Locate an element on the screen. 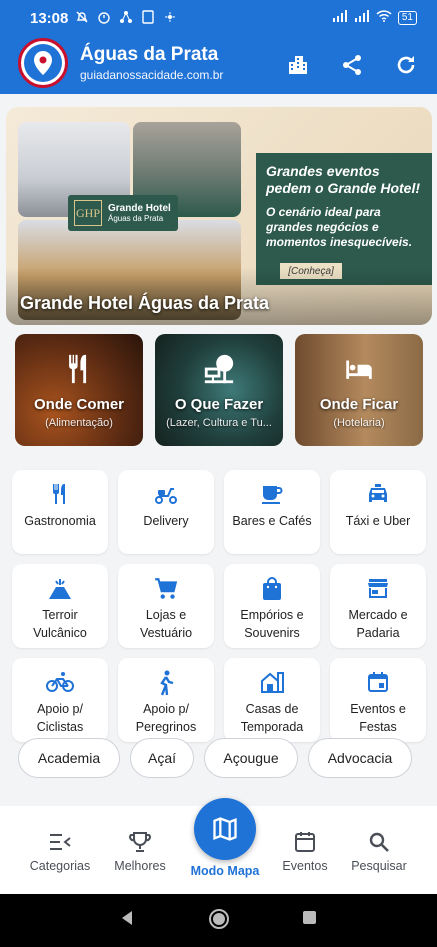  featured-card-title: Onde Comer is located at coordinates (78, 404).